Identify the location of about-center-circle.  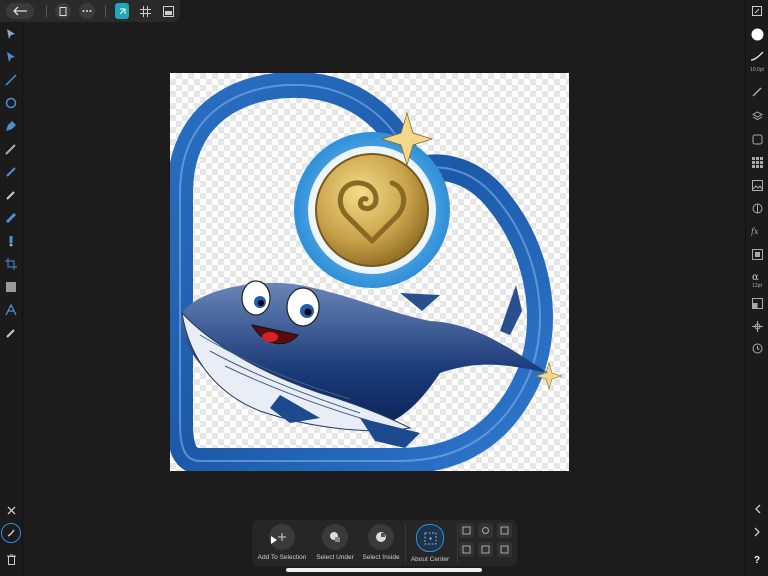
(430, 538).